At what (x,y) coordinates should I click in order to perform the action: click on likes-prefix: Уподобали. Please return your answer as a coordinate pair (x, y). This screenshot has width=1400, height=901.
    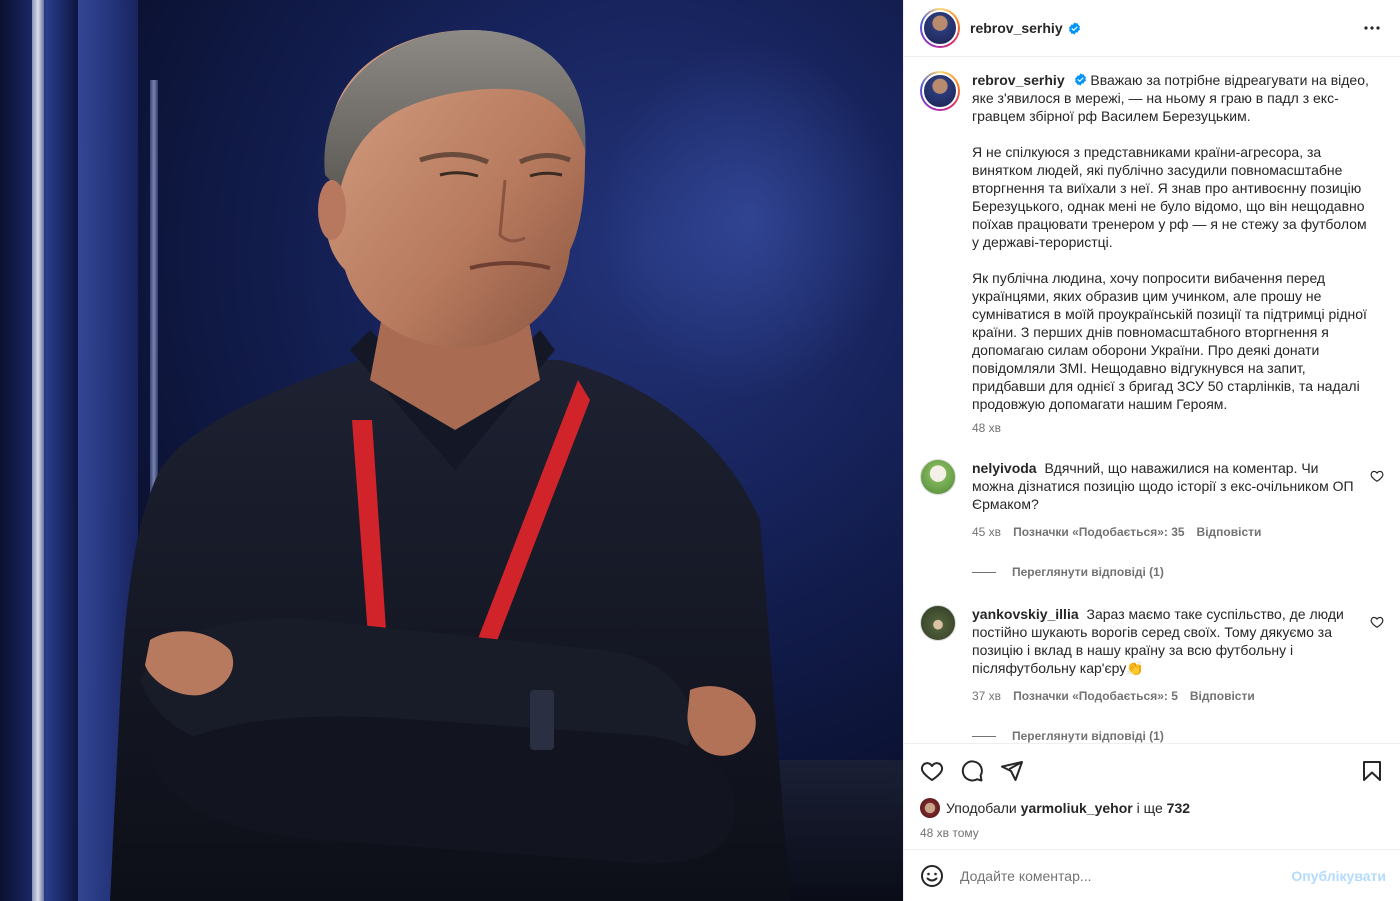
    Looking at the image, I should click on (981, 808).